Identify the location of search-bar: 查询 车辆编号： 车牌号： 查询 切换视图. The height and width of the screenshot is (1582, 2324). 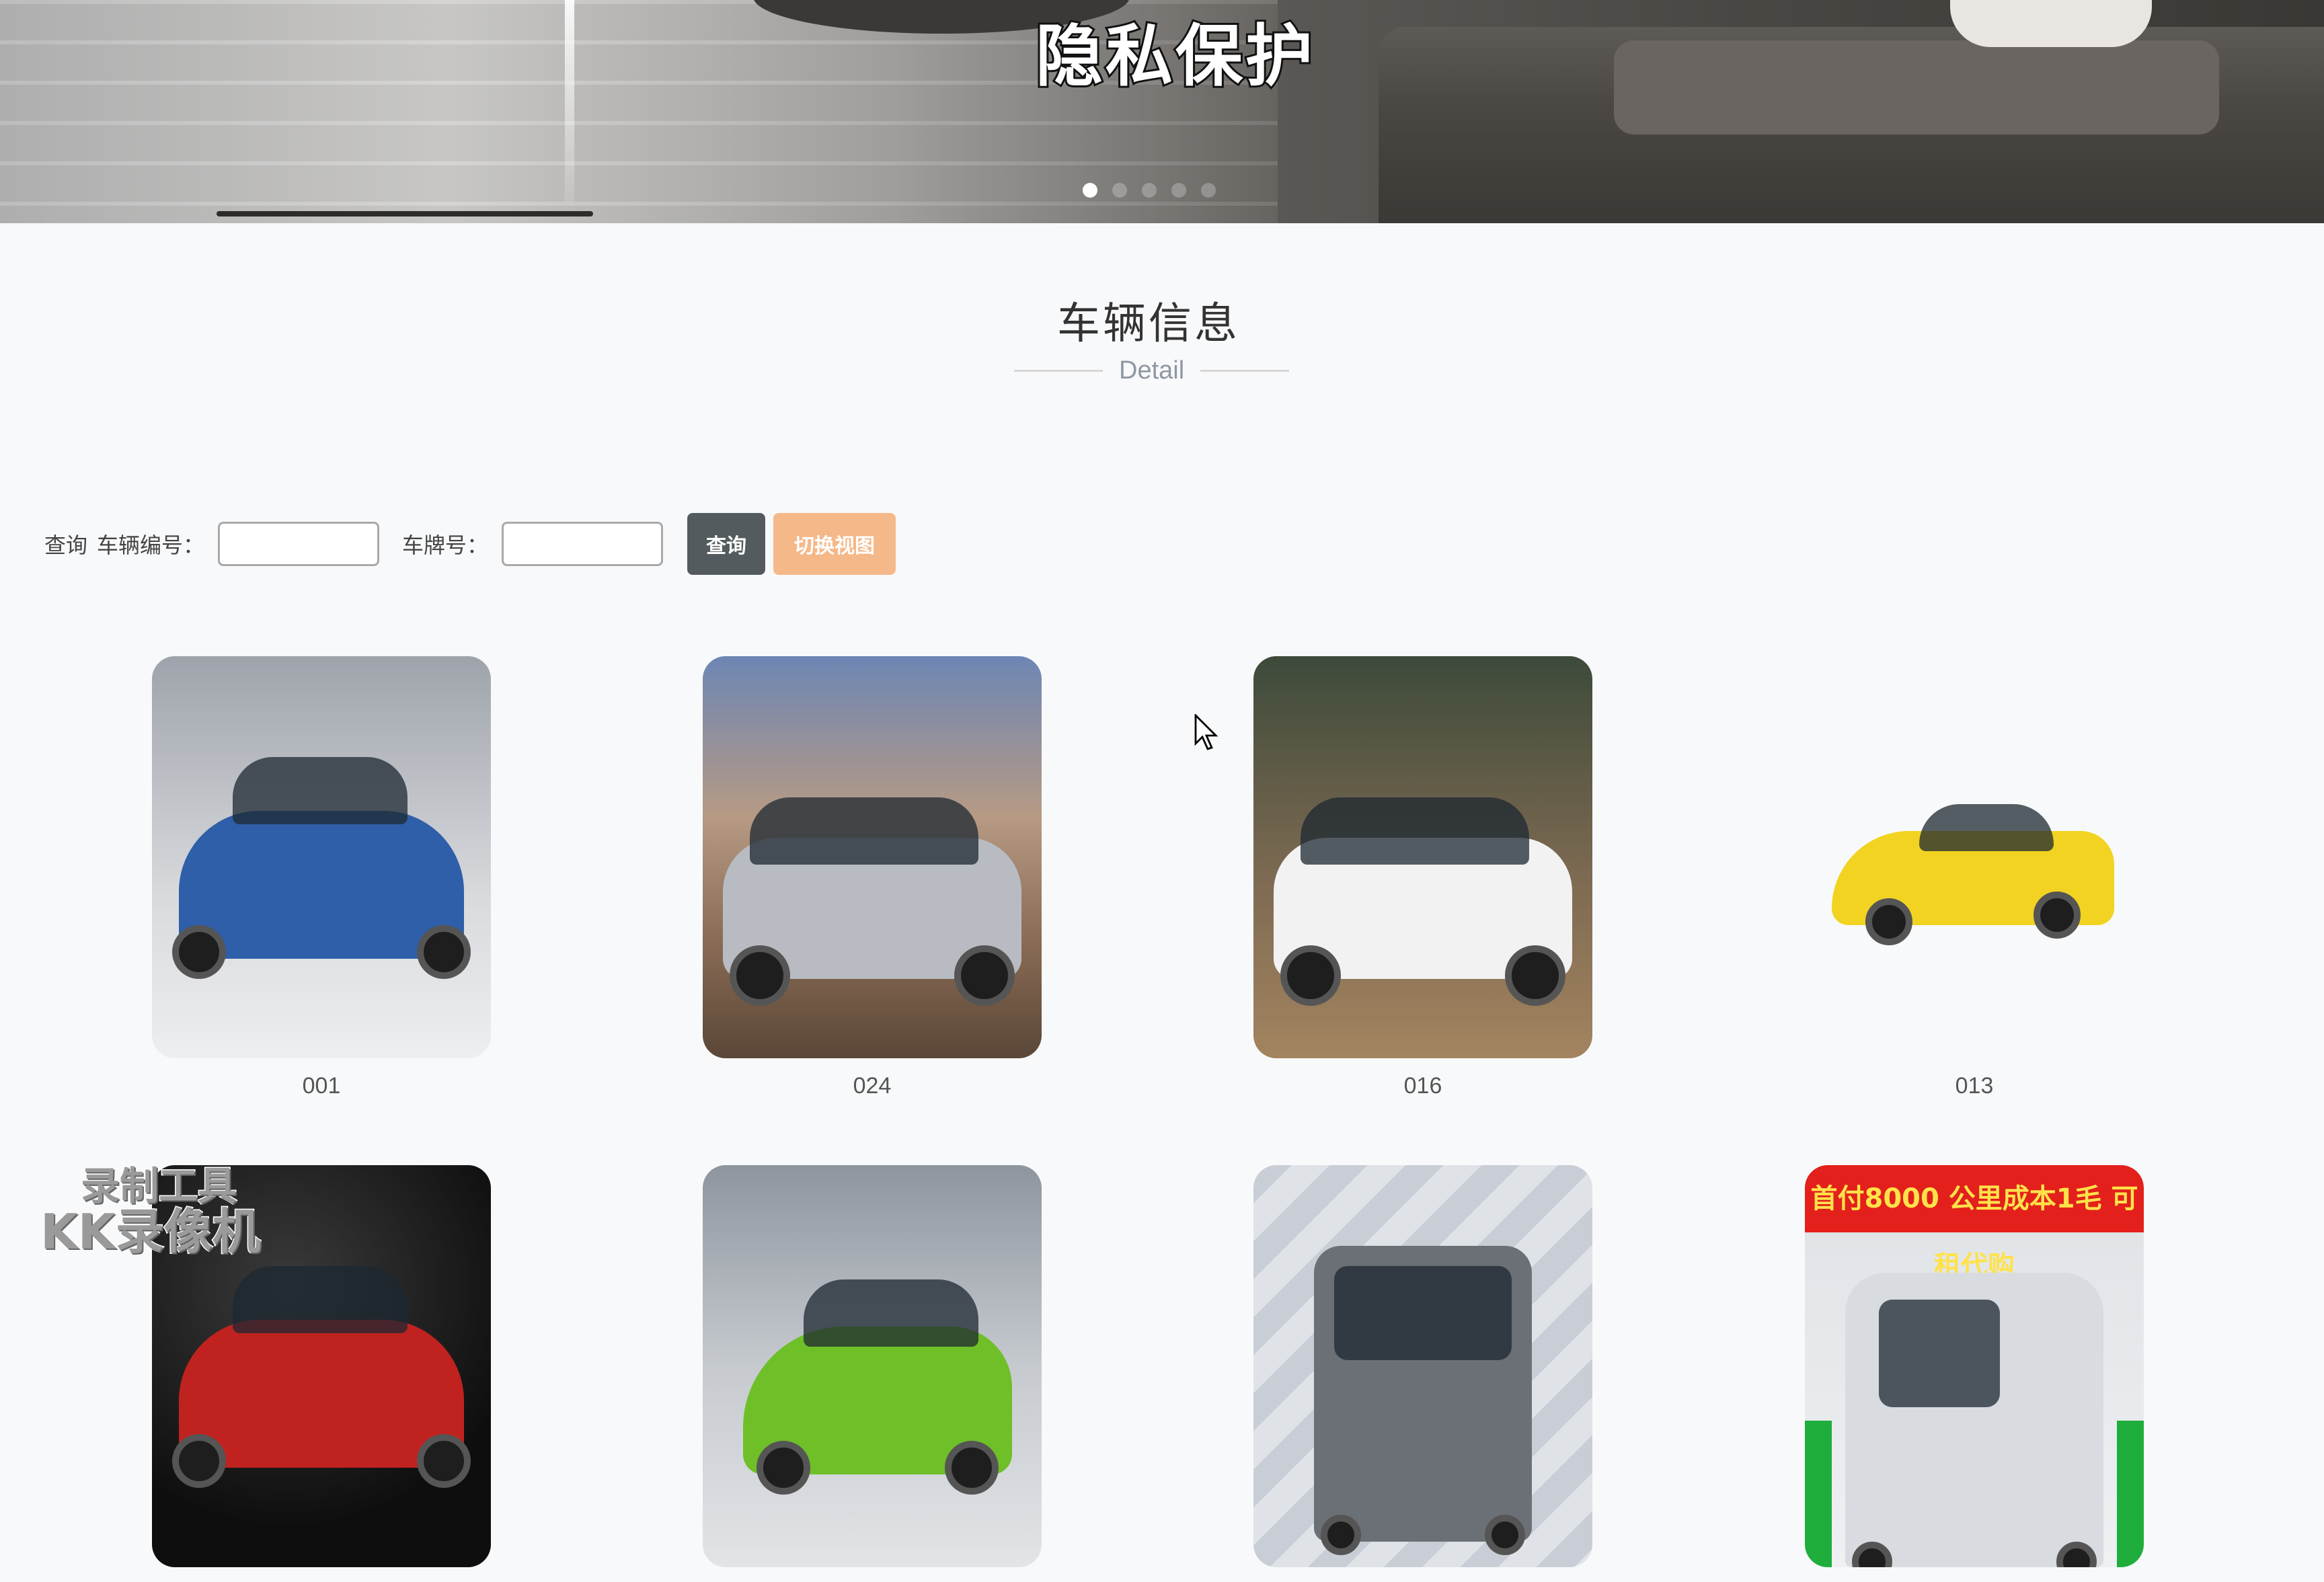
(470, 544).